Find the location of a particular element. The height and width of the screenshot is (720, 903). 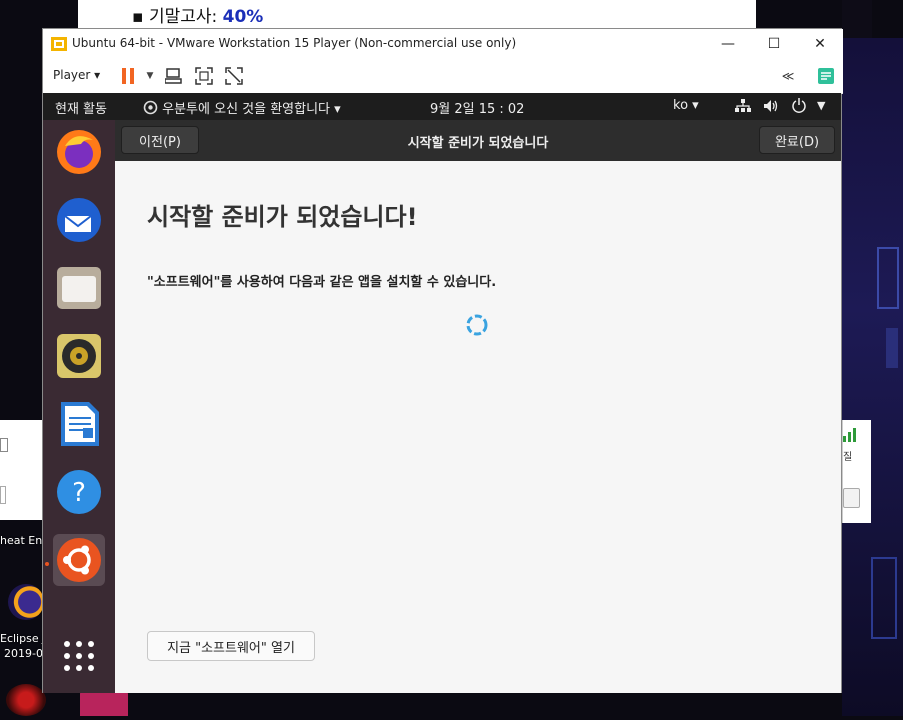

libreoffice-writer-icon is located at coordinates (79, 424).